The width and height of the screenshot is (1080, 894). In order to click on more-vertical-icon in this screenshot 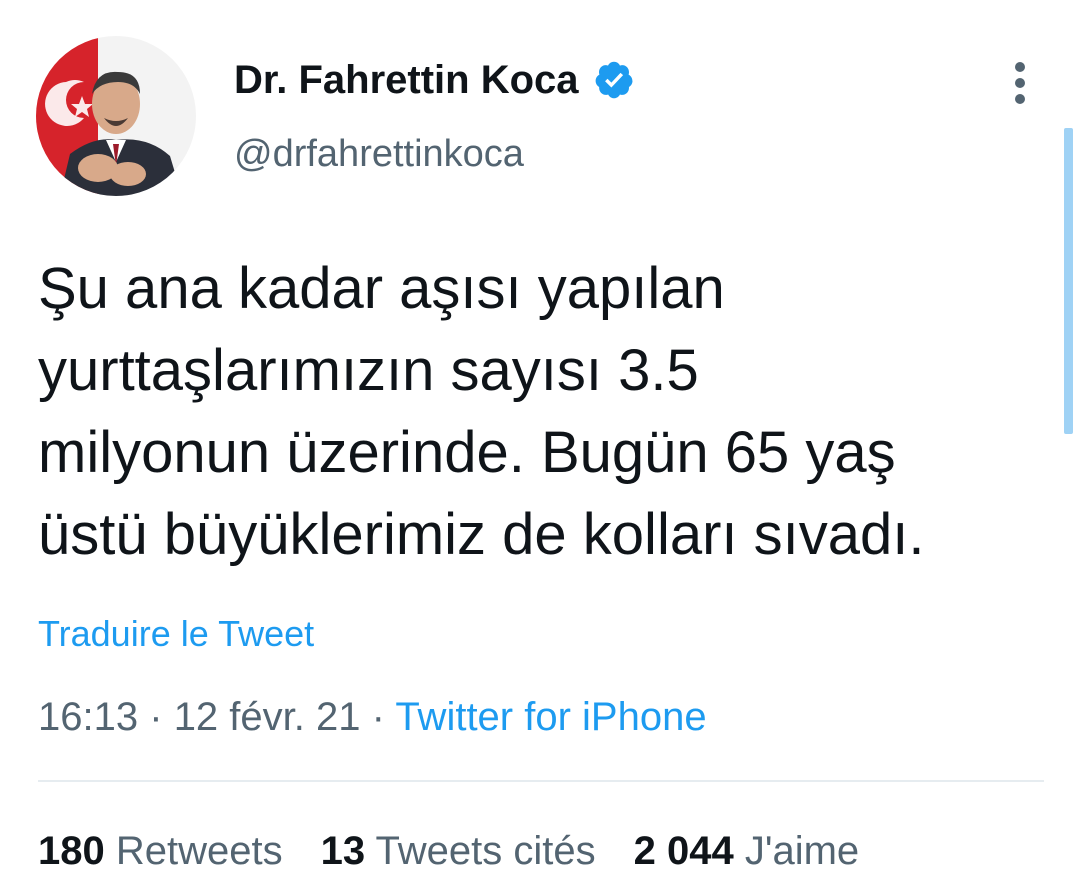, I will do `click(1020, 83)`.